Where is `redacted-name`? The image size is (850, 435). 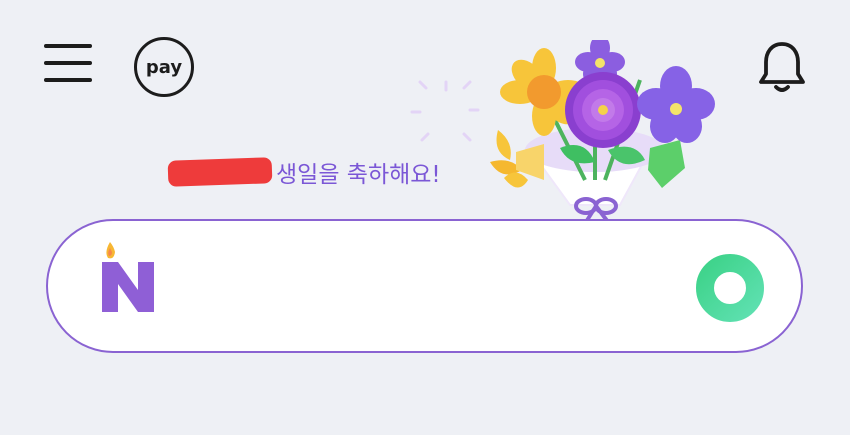 redacted-name is located at coordinates (220, 172).